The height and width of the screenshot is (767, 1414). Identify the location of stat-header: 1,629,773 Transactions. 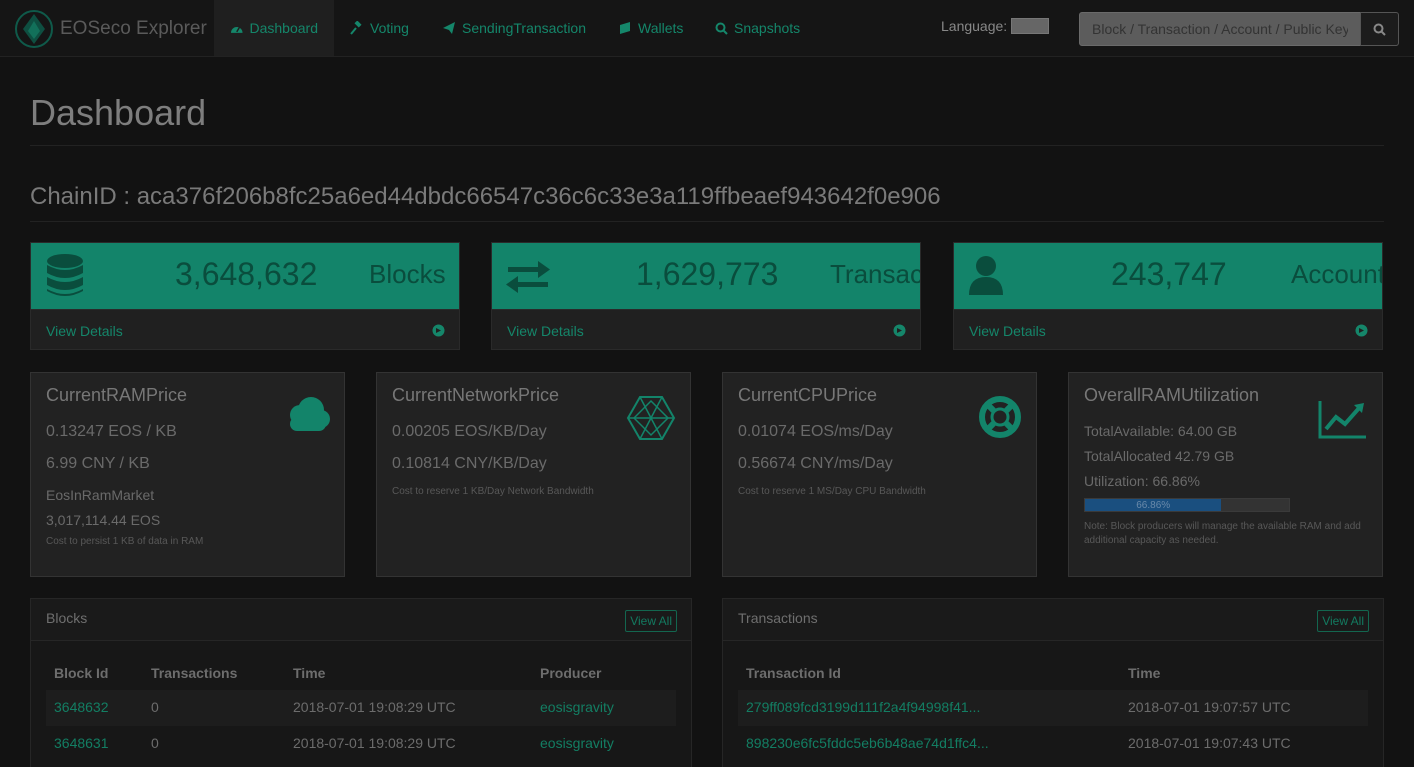
(706, 276).